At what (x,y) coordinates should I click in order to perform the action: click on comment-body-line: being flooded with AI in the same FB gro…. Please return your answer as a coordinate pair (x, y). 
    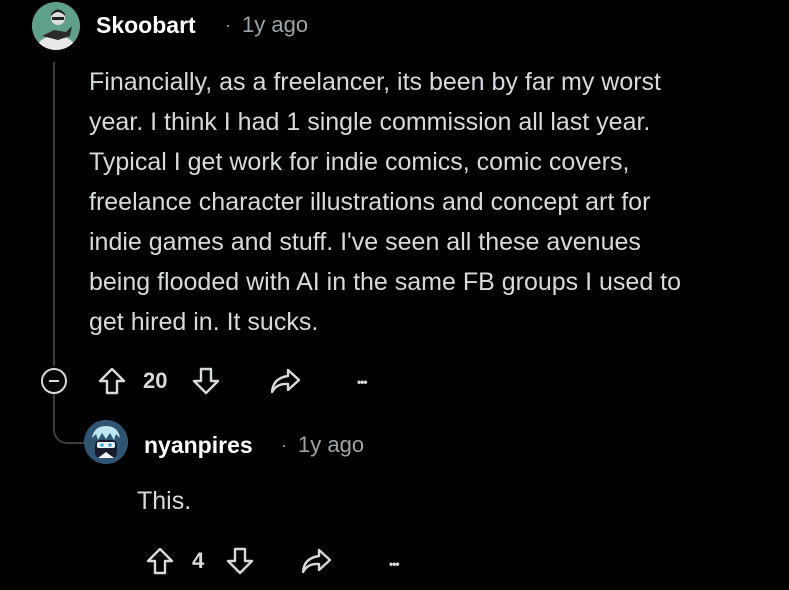
    Looking at the image, I should click on (385, 282).